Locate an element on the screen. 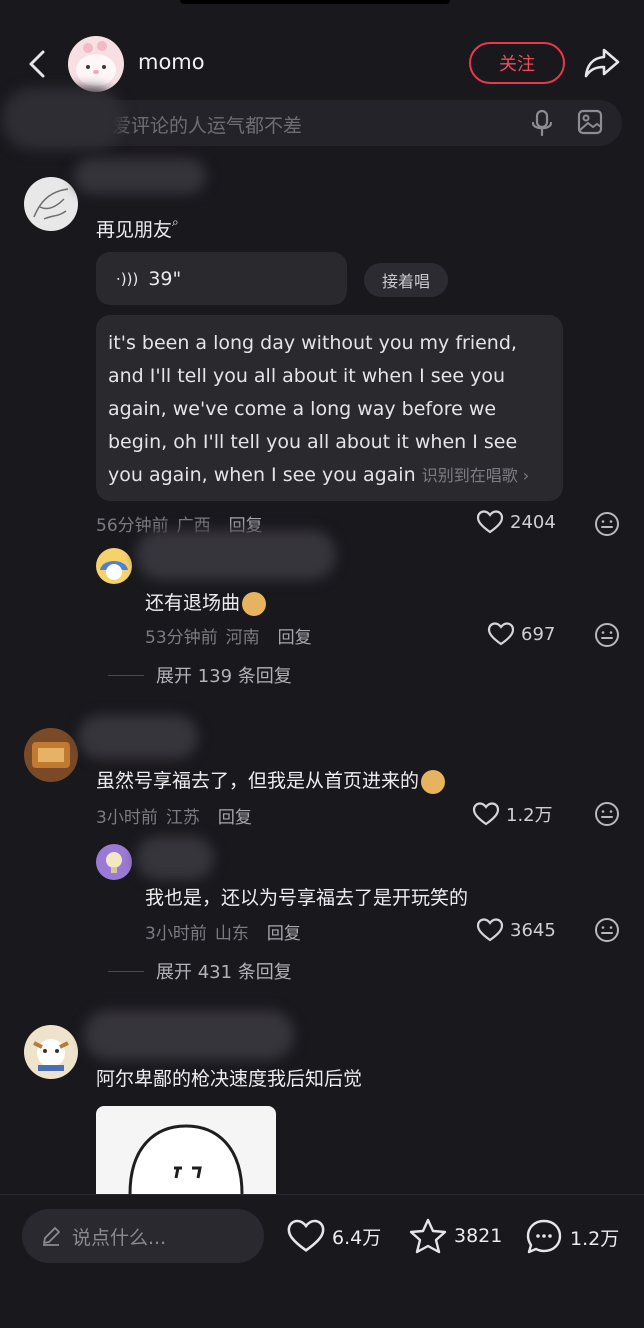 The image size is (644, 1328). comment-like-button: 1.2万 is located at coordinates (512, 814).